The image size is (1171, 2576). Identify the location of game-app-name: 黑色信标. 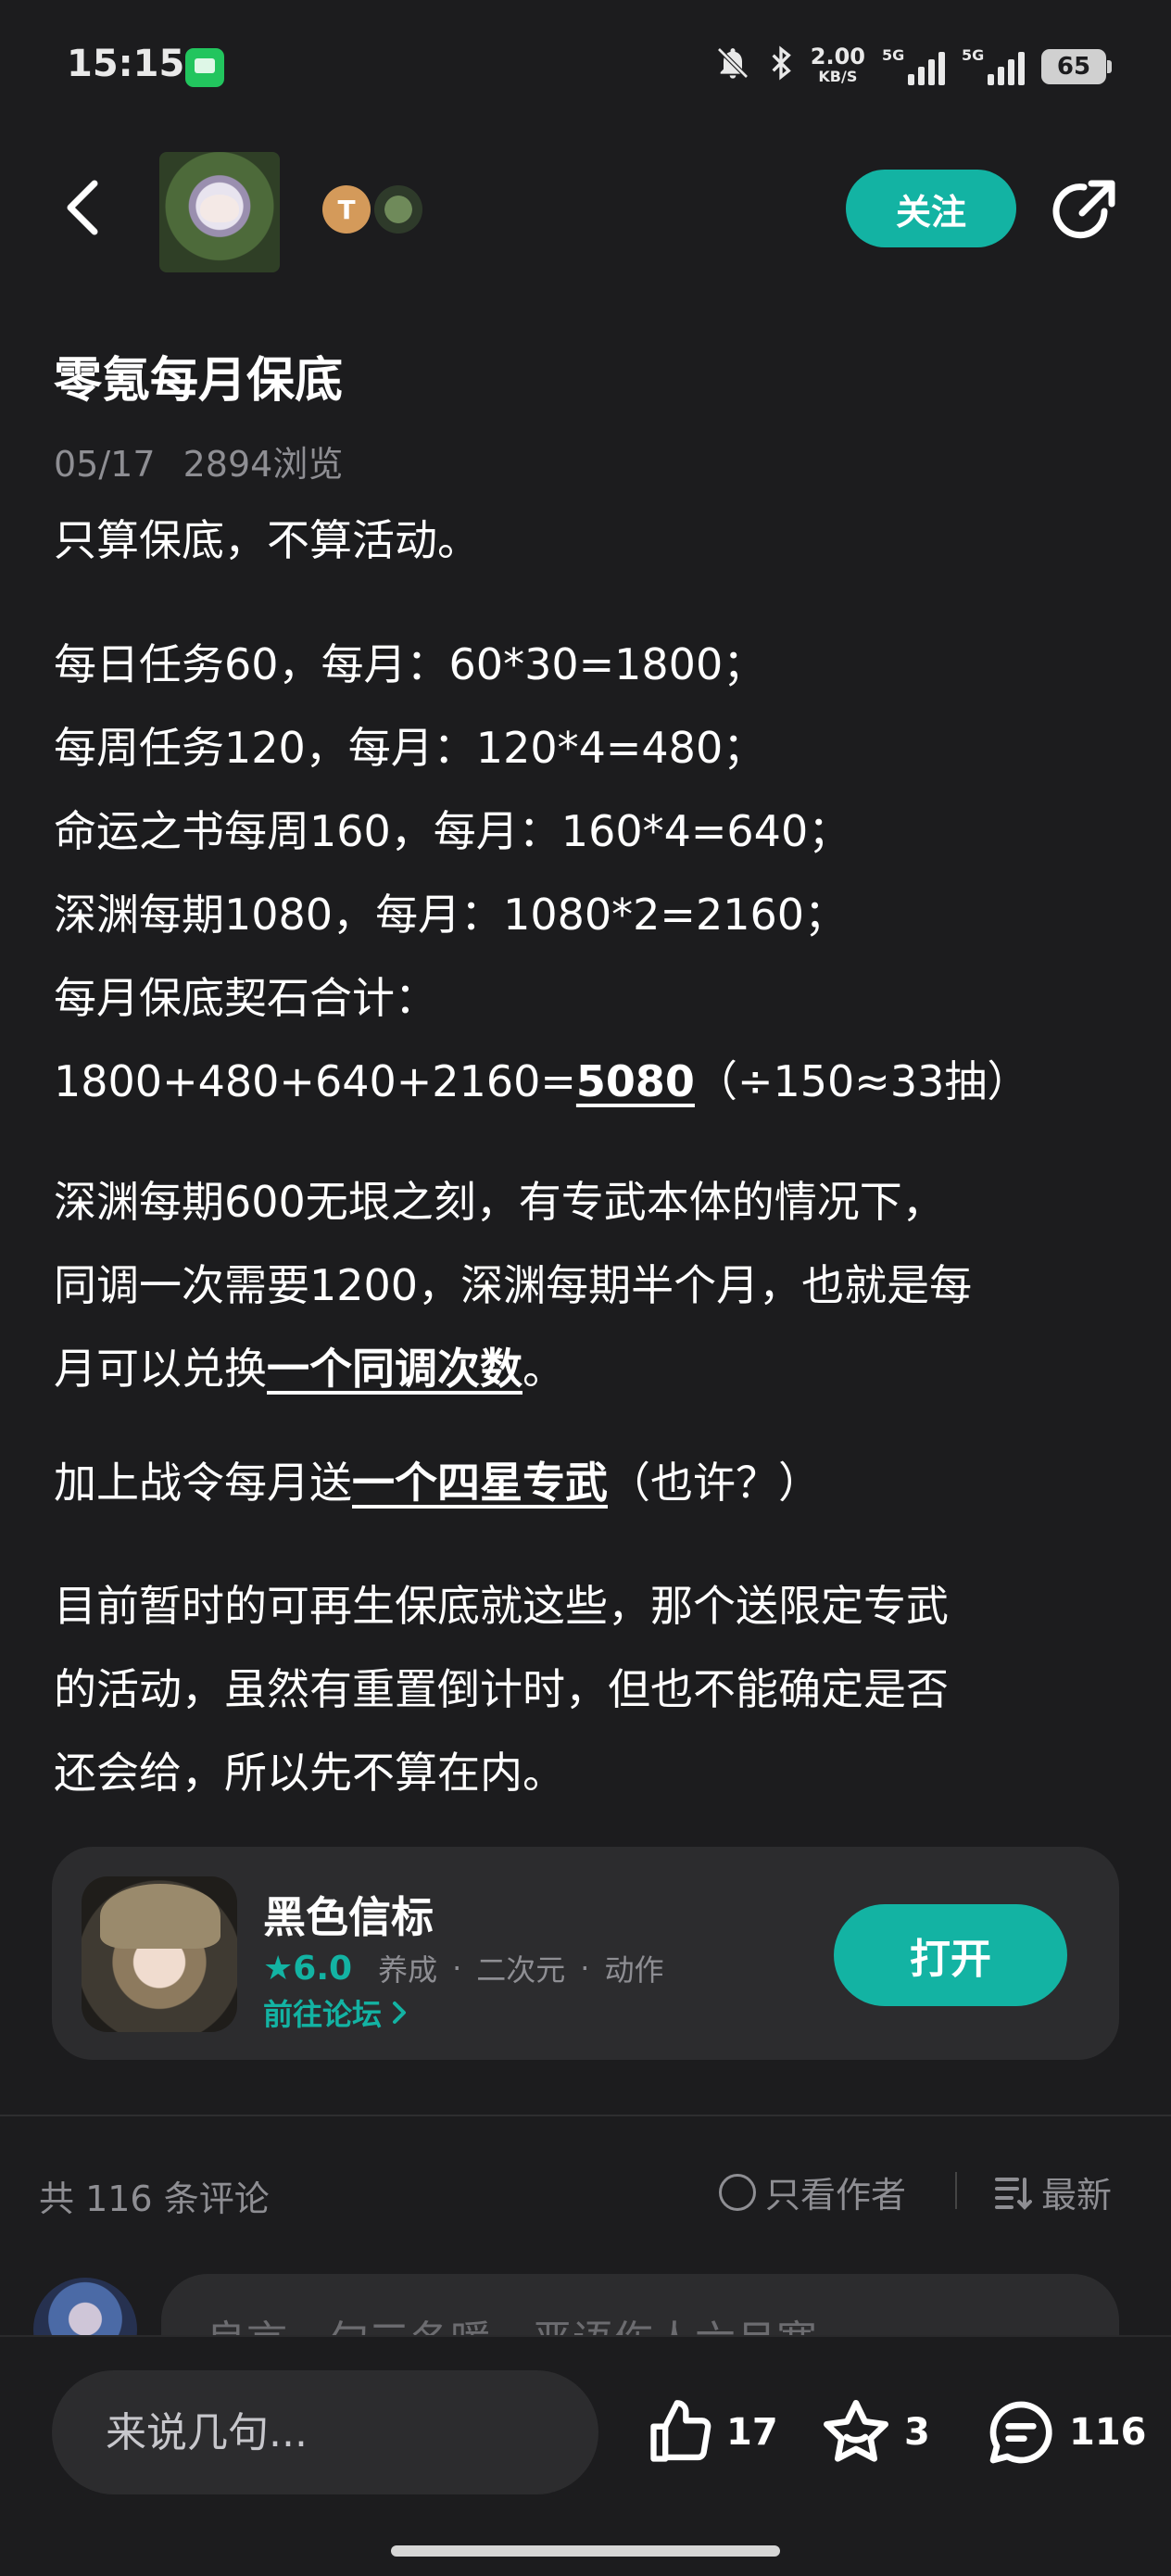
(349, 1917).